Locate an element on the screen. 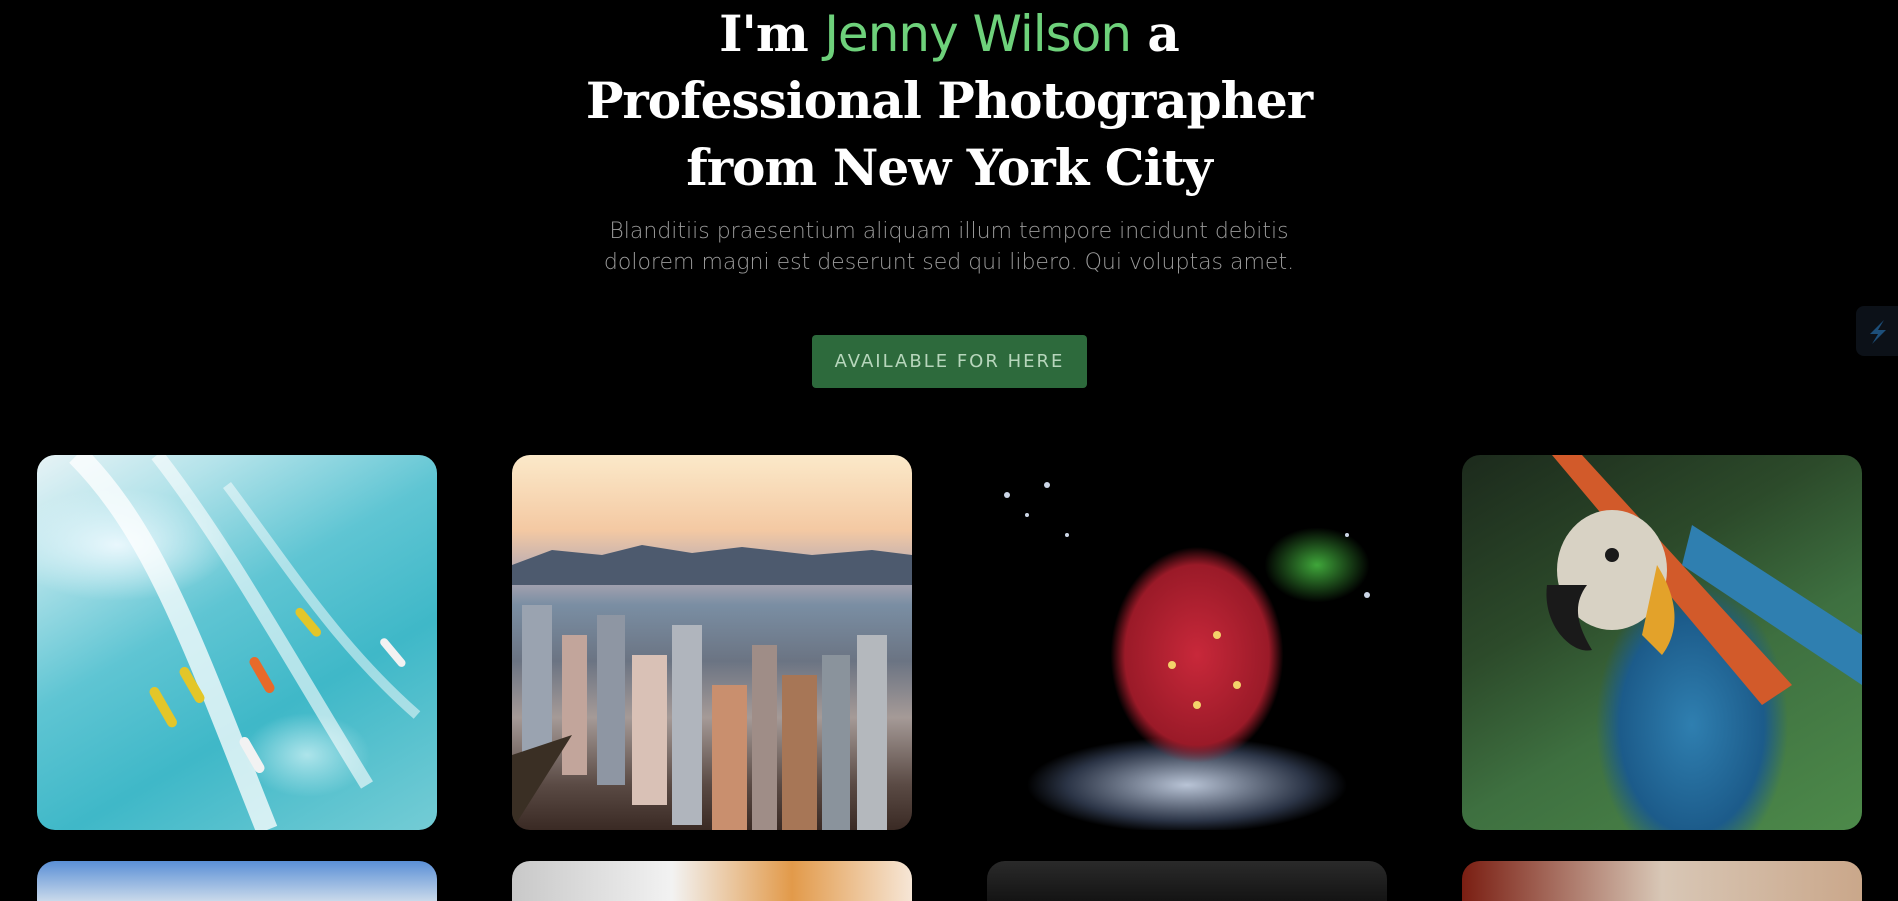 The image size is (1898, 901). headline-line-3: from New York City is located at coordinates (949, 167).